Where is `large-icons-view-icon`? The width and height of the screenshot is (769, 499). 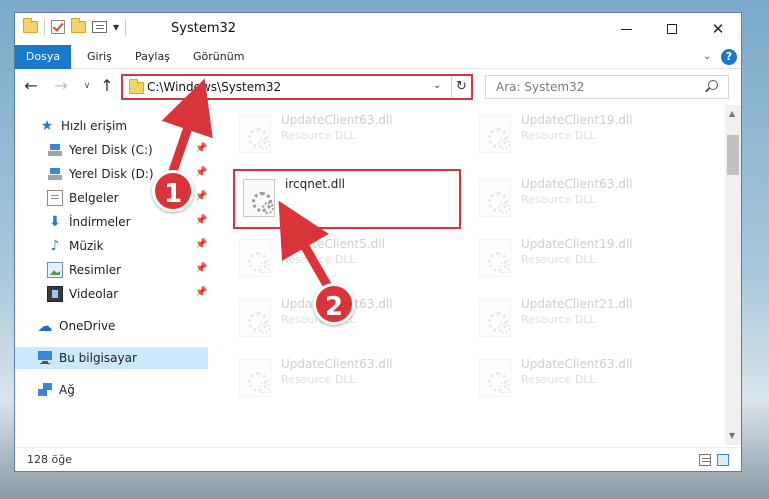 large-icons-view-icon is located at coordinates (723, 460).